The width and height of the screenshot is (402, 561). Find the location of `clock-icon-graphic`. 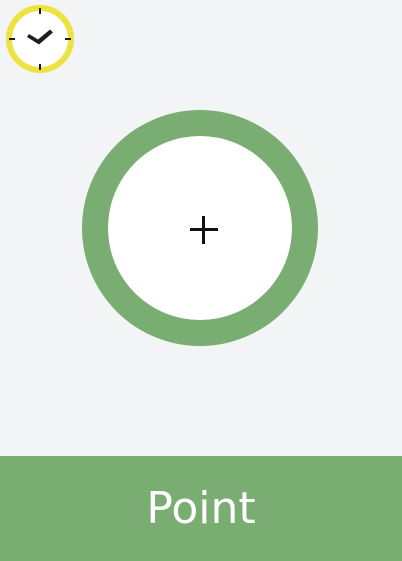

clock-icon-graphic is located at coordinates (40, 39).